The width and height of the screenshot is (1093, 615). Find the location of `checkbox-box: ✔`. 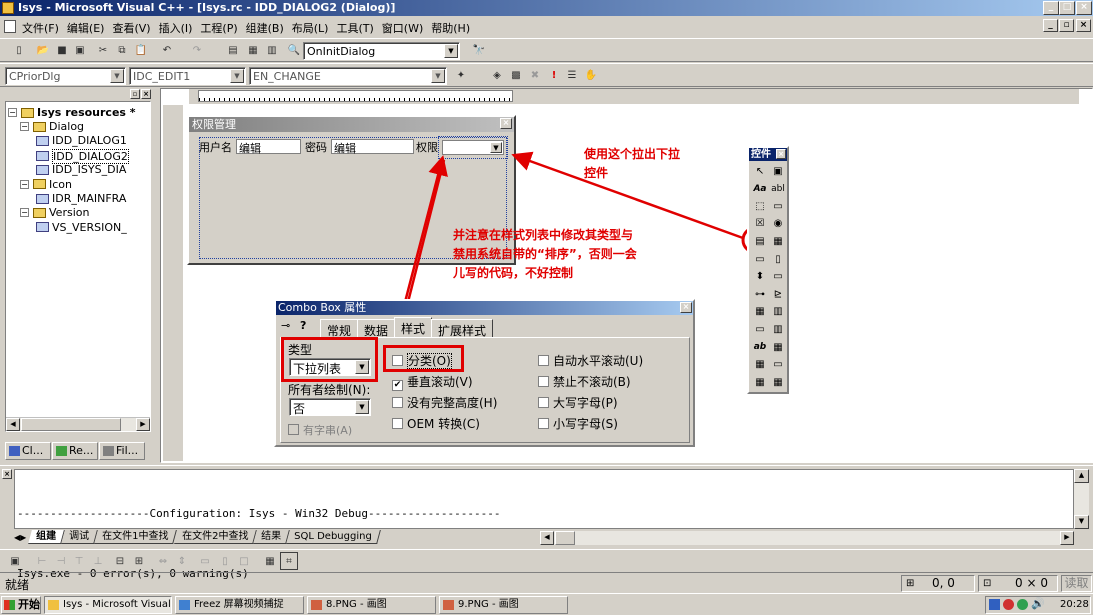

checkbox-box: ✔ is located at coordinates (397, 385).